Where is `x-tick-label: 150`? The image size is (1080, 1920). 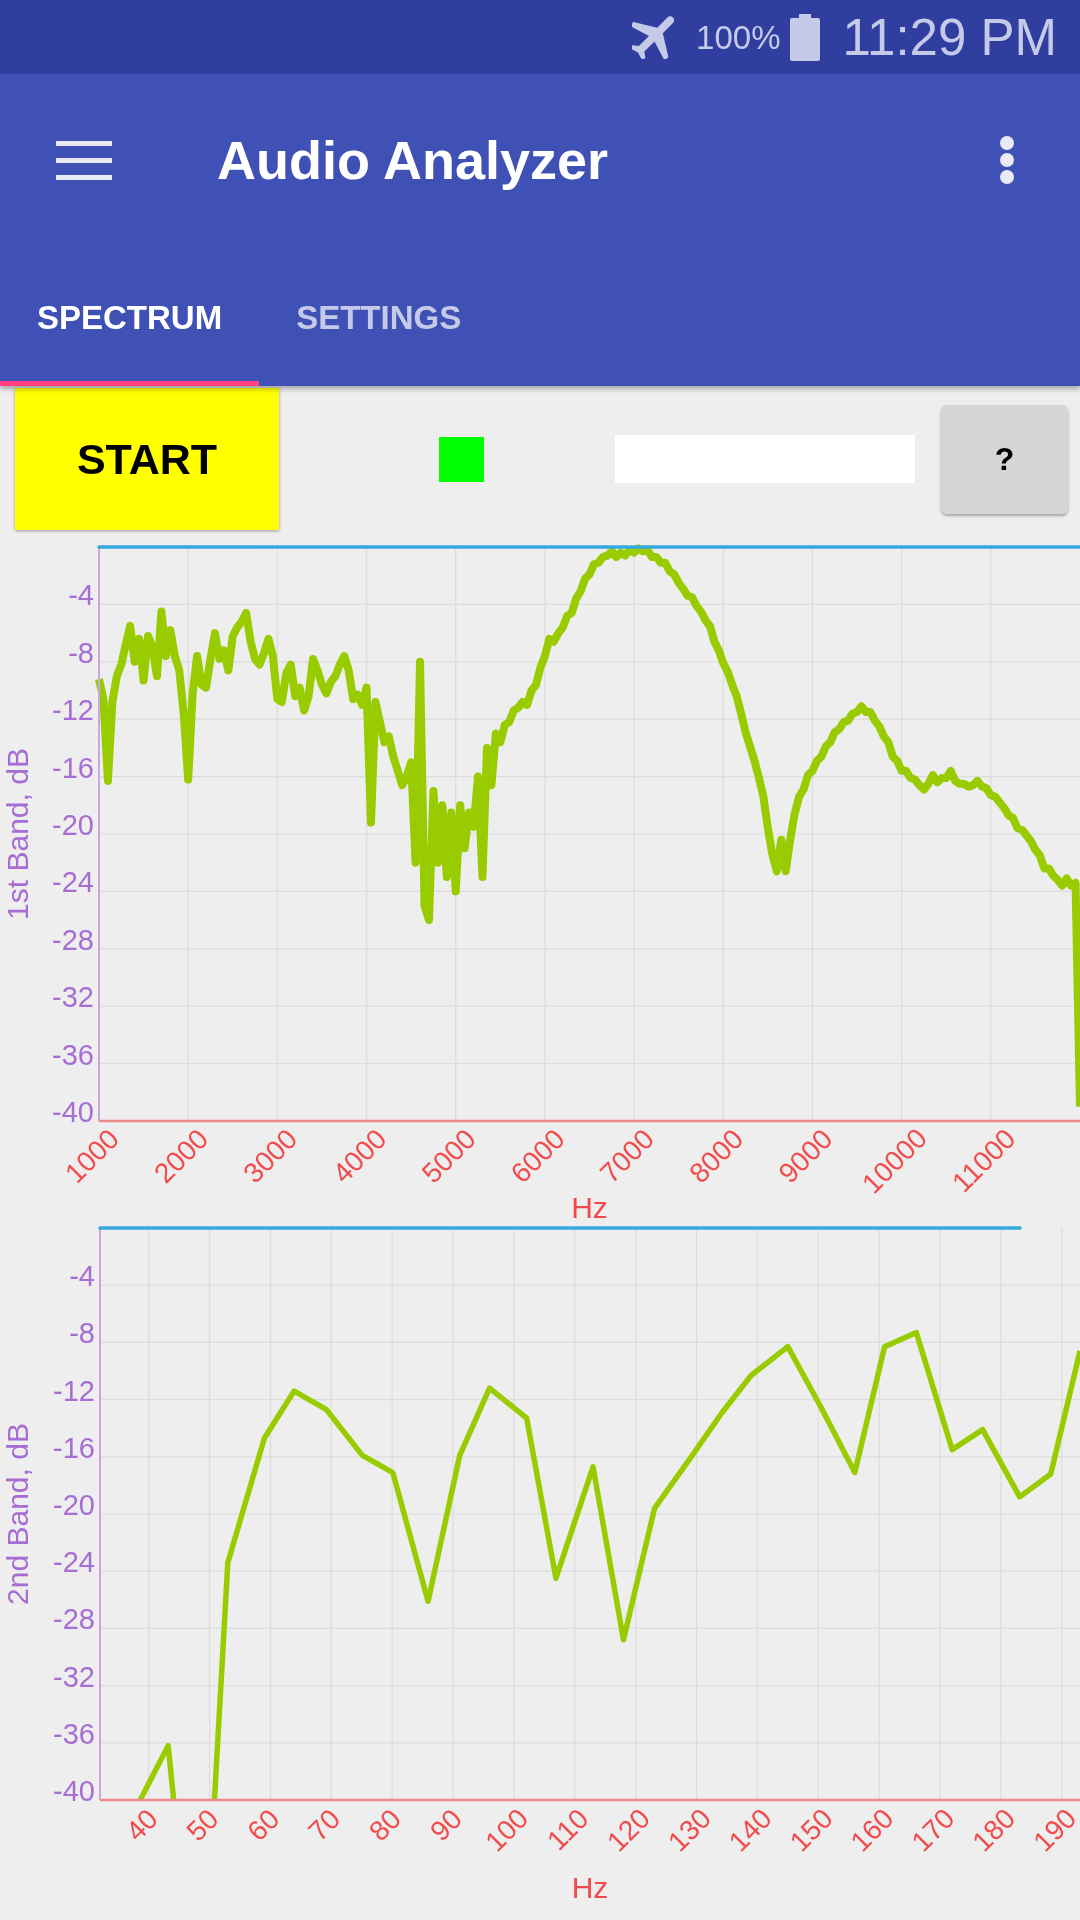 x-tick-label: 150 is located at coordinates (811, 1830).